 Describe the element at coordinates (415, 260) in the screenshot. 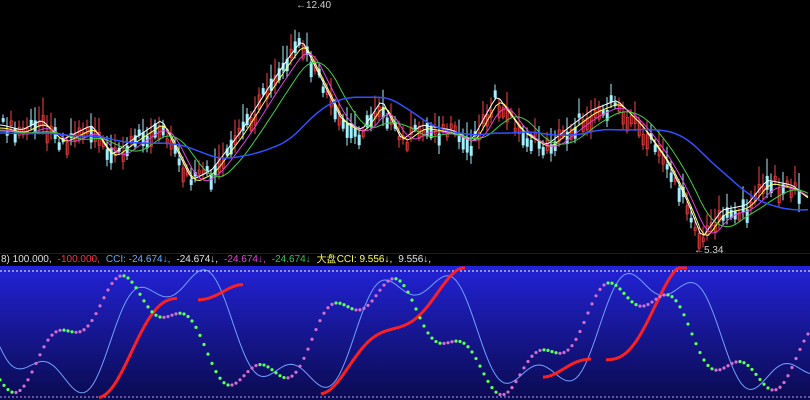

I see `indicator-value: 9.556↓,` at that location.